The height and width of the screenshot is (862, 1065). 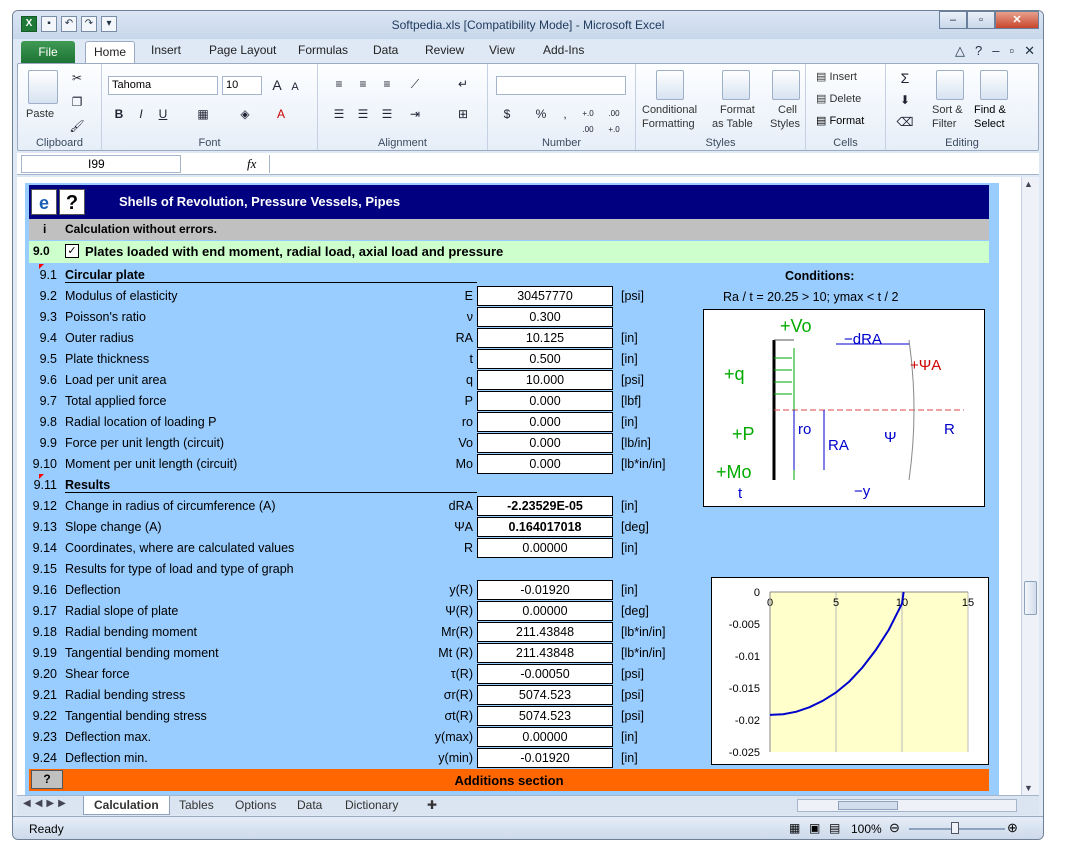 I want to click on fill-color-icon: ◈, so click(x=245, y=114).